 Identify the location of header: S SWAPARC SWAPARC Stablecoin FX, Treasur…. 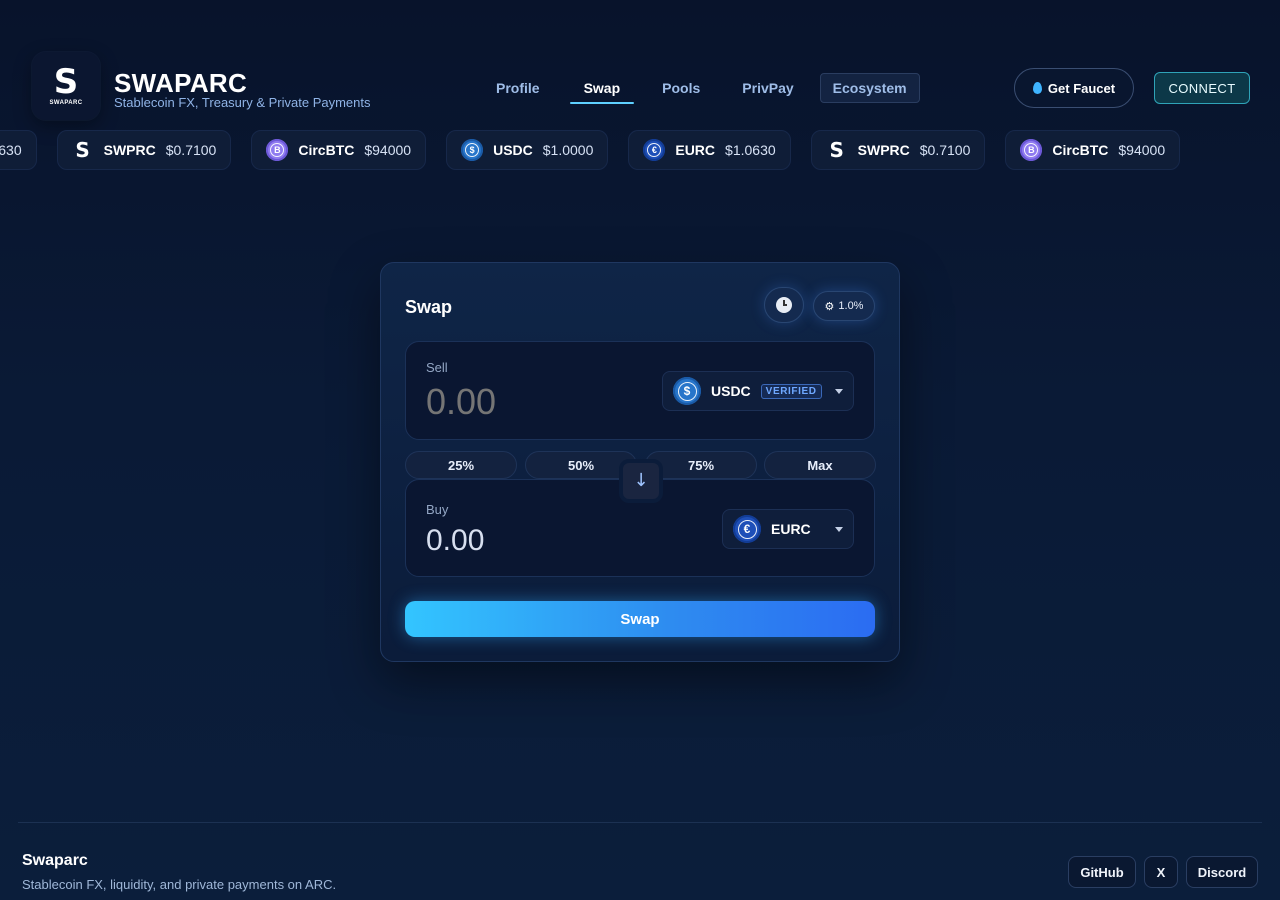
(640, 64).